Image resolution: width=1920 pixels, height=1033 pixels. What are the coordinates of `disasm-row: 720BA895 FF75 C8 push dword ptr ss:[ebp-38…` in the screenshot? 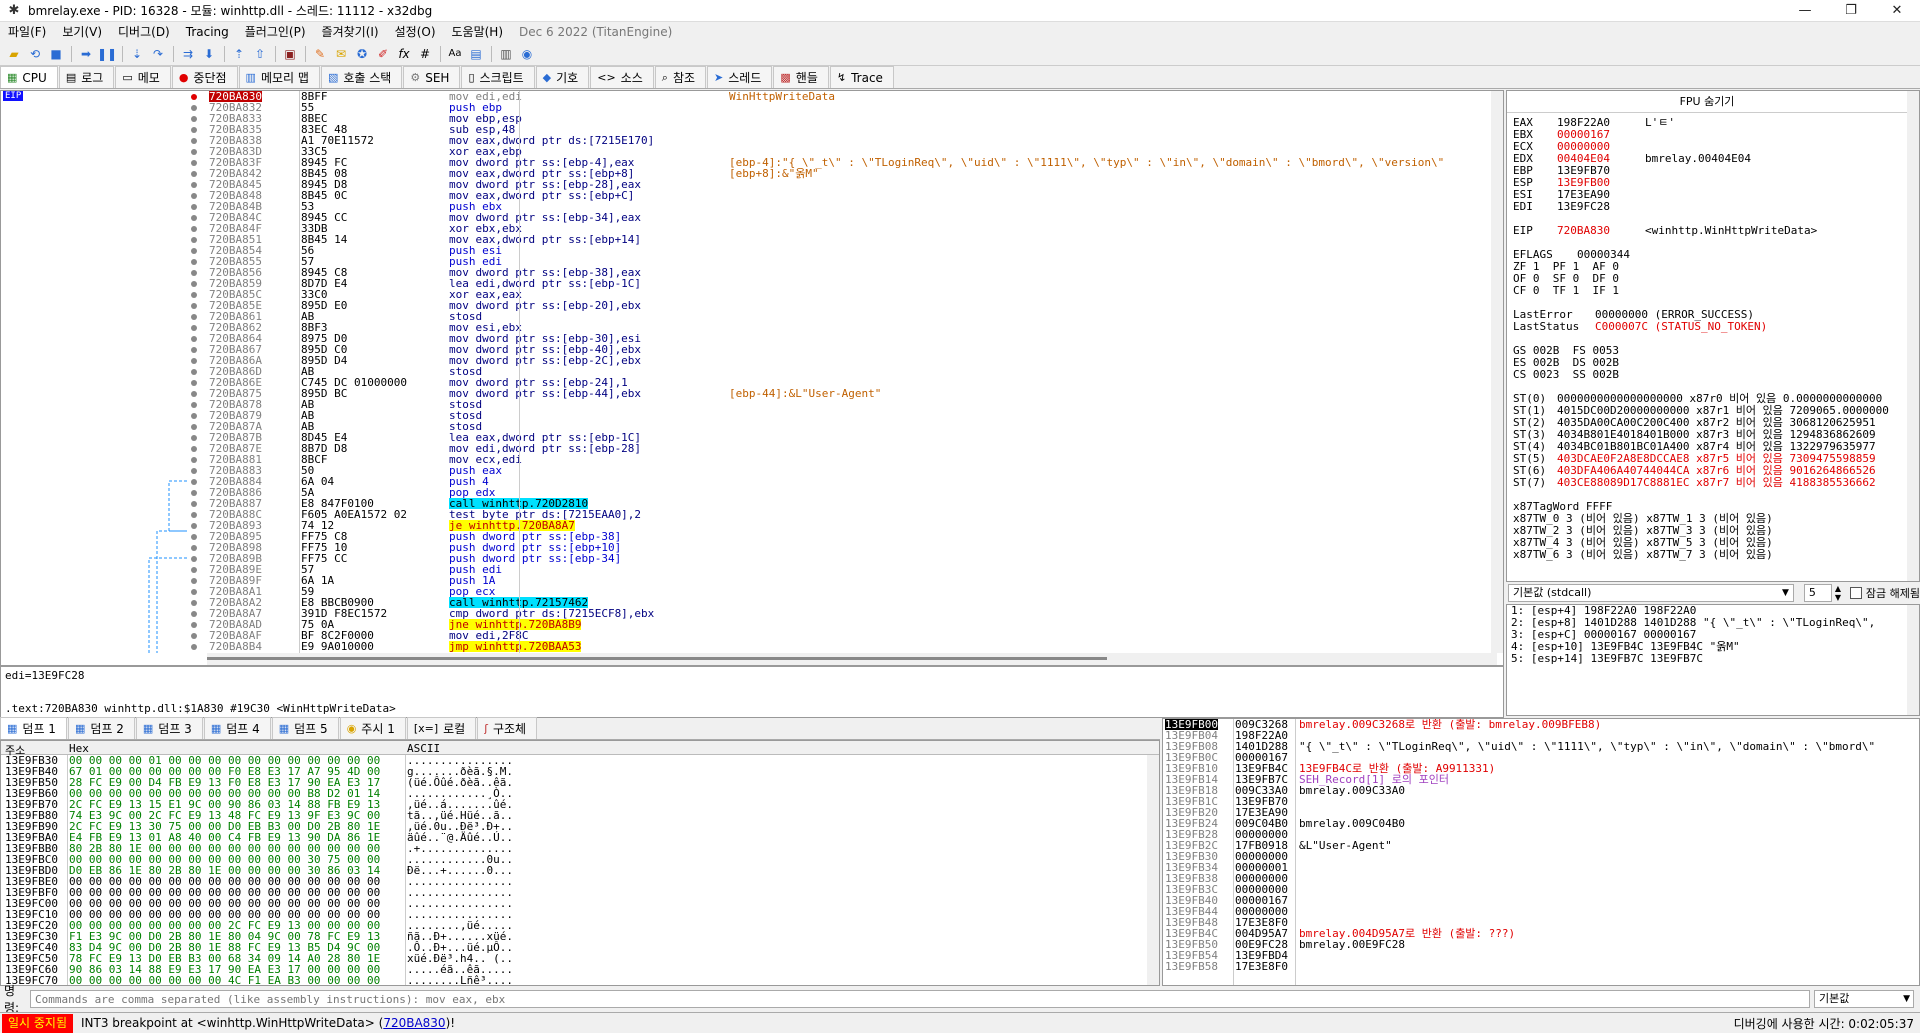 It's located at (852, 536).